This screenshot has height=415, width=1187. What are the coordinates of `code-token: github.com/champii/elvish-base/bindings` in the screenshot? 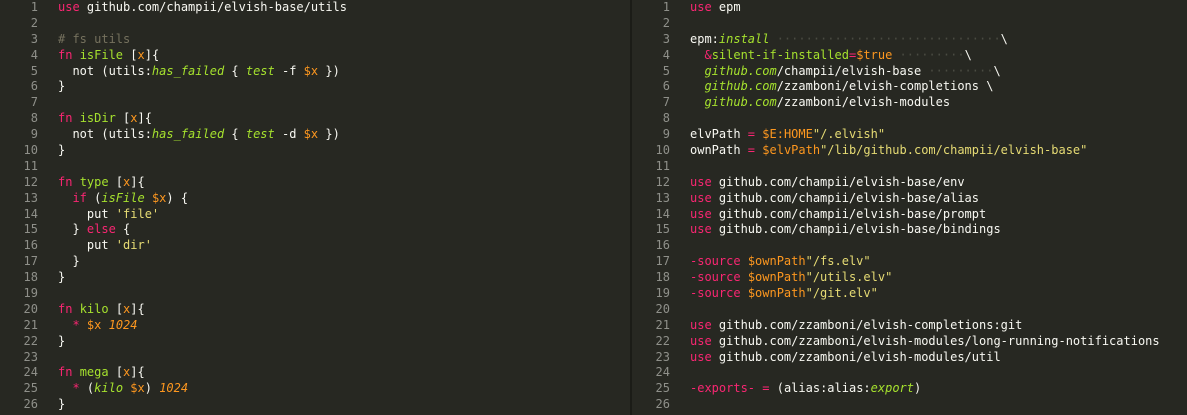 It's located at (856, 229).